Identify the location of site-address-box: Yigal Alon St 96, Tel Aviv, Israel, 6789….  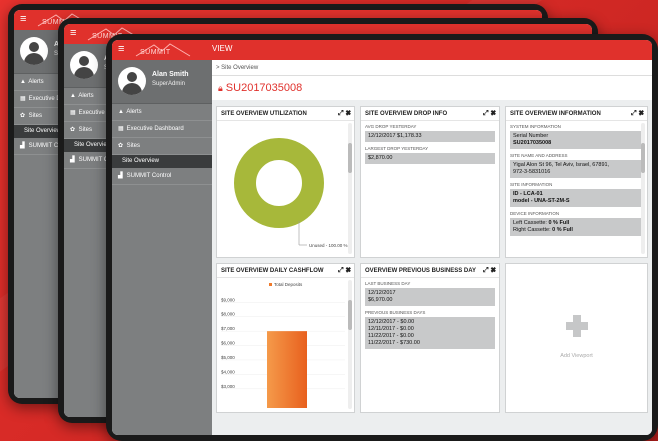
(576, 169).